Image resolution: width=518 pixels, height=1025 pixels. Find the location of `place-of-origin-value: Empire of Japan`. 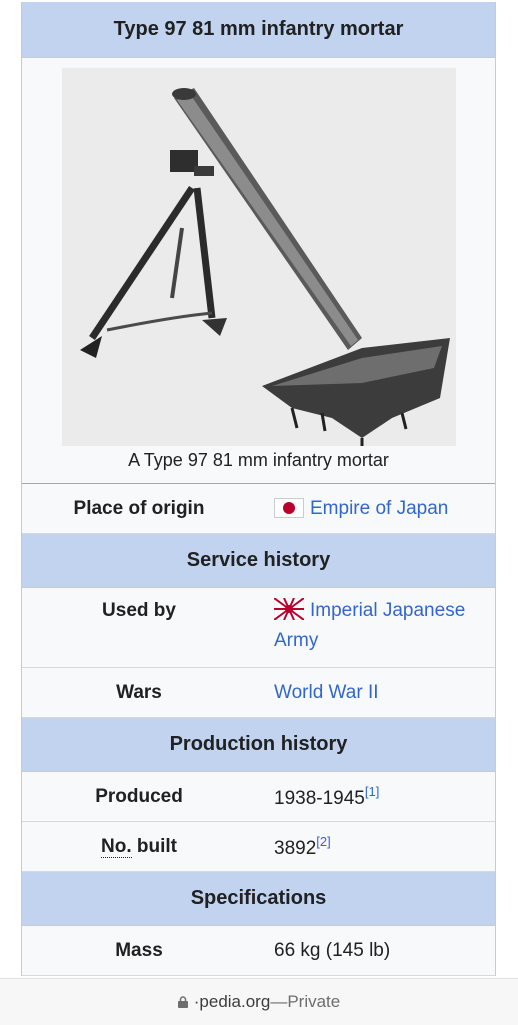

place-of-origin-value: Empire of Japan is located at coordinates (375, 508).